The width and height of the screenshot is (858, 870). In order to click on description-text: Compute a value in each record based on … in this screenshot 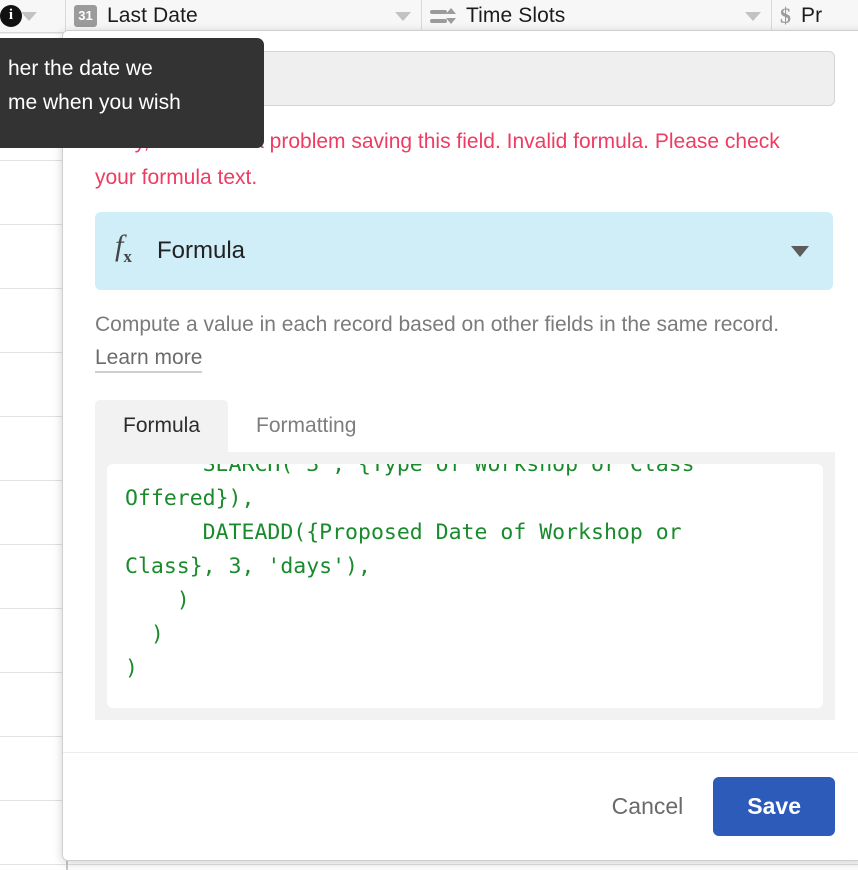, I will do `click(437, 324)`.